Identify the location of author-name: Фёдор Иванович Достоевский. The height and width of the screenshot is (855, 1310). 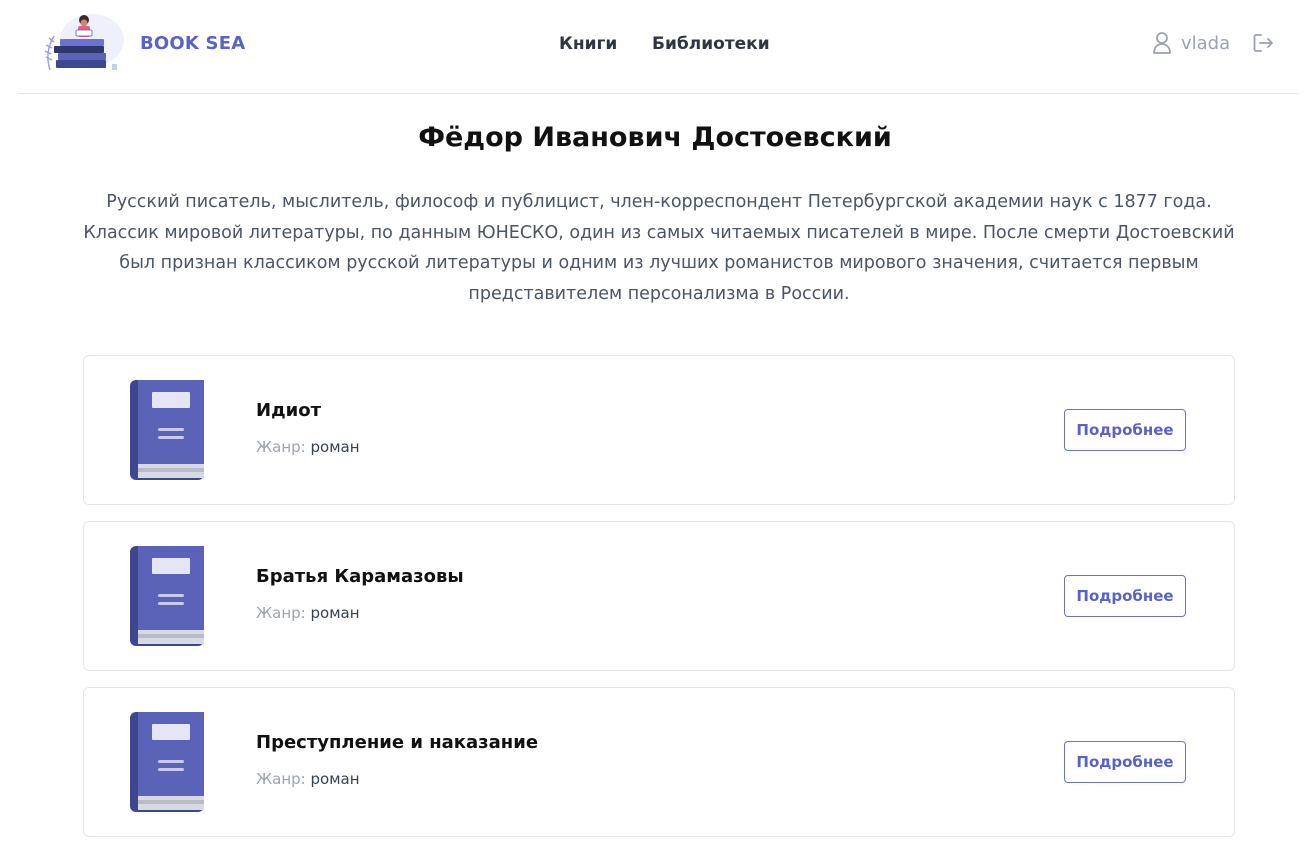
(655, 137).